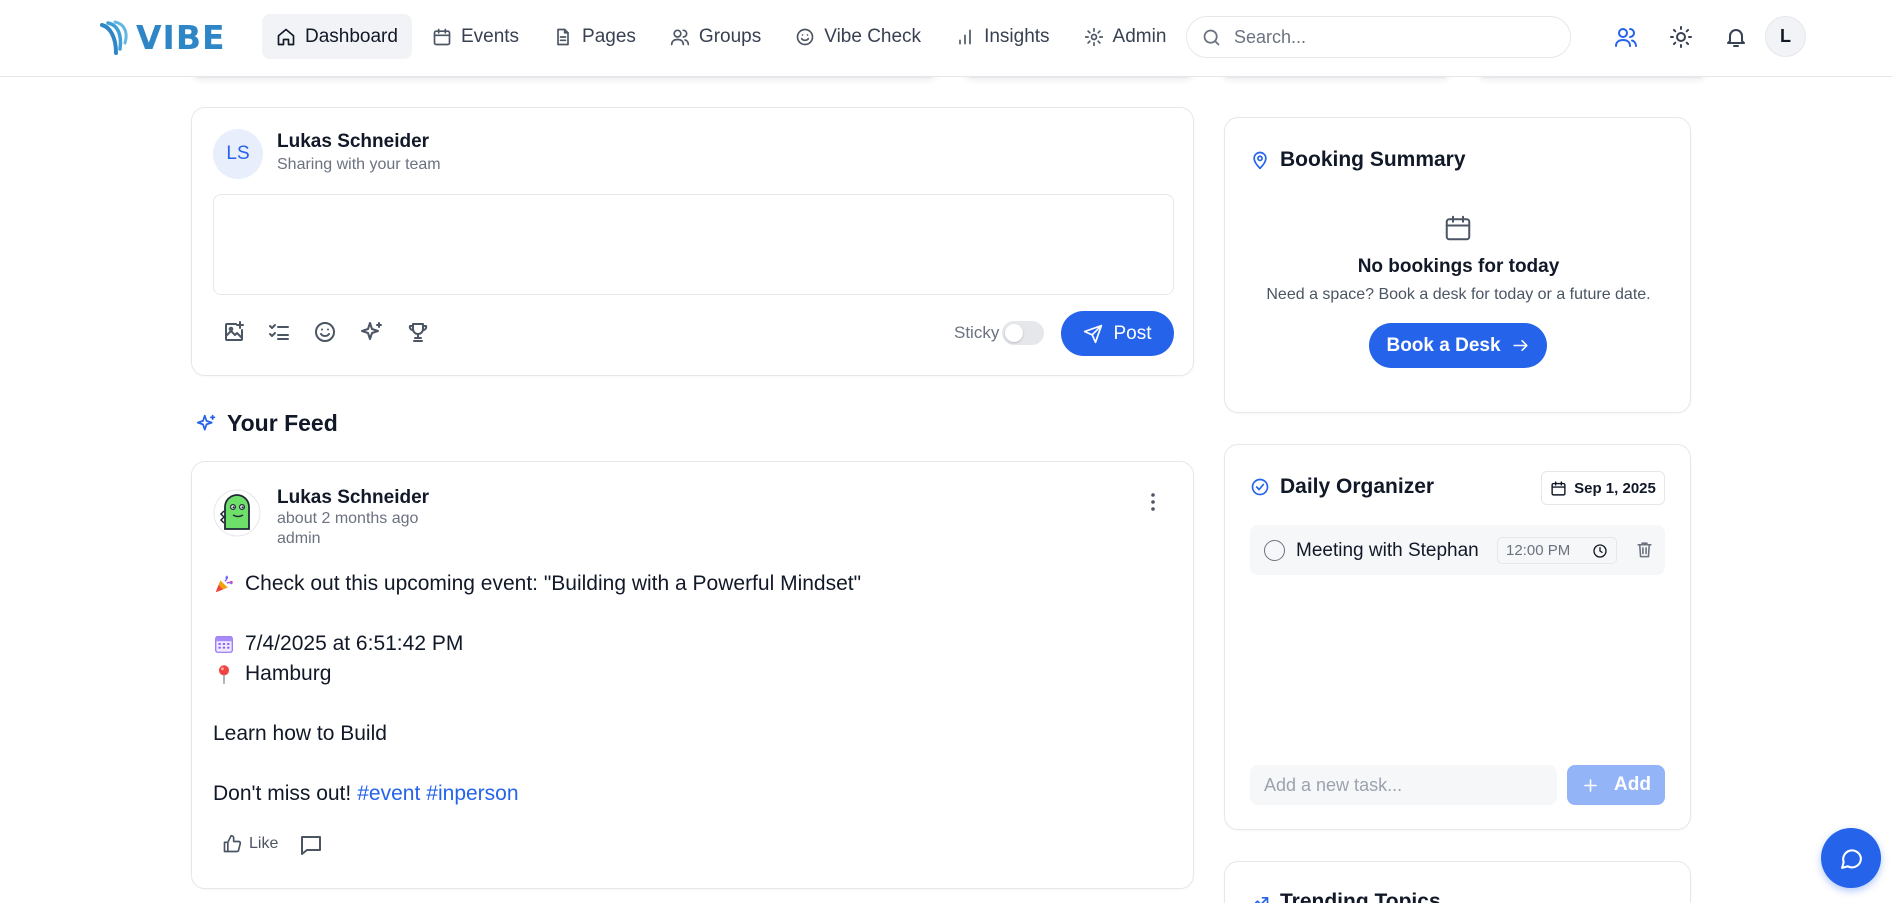 Image resolution: width=1892 pixels, height=903 pixels. I want to click on file-icon, so click(563, 36).